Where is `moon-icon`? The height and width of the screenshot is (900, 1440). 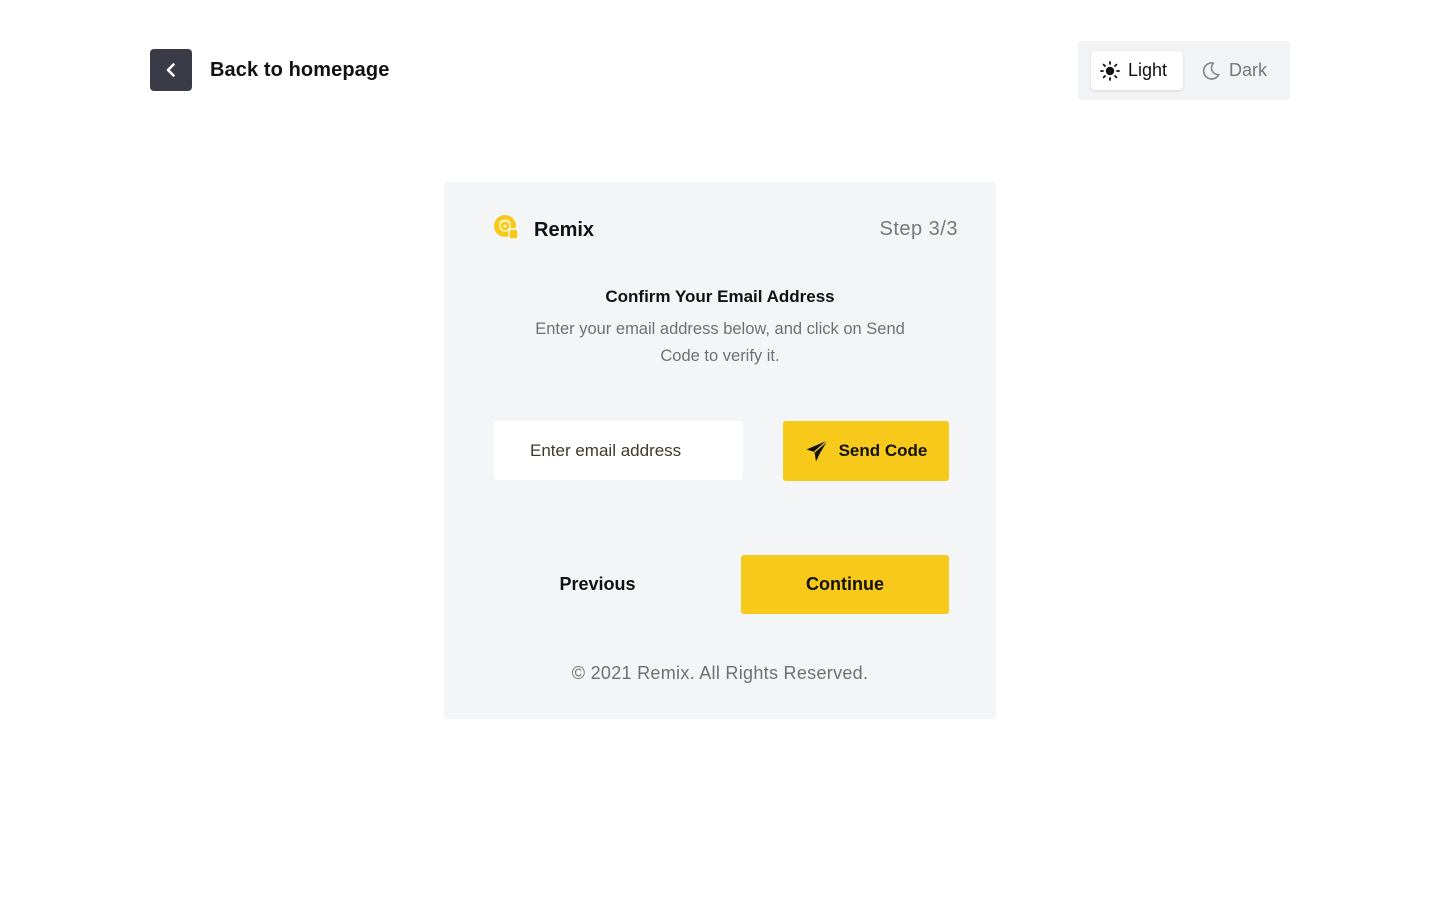
moon-icon is located at coordinates (1211, 71).